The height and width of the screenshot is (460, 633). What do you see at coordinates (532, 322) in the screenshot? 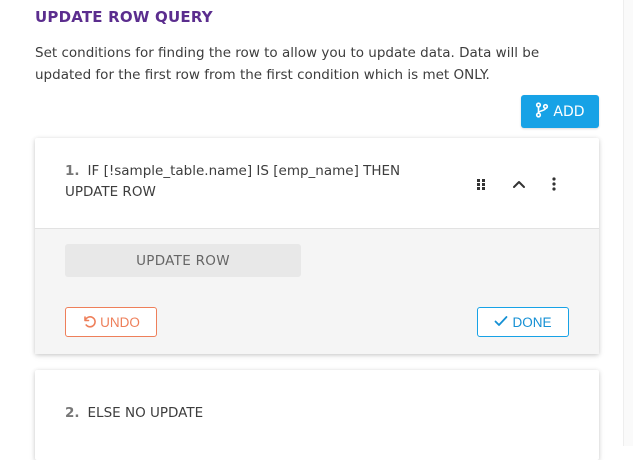
I see `done-label: DONE` at bounding box center [532, 322].